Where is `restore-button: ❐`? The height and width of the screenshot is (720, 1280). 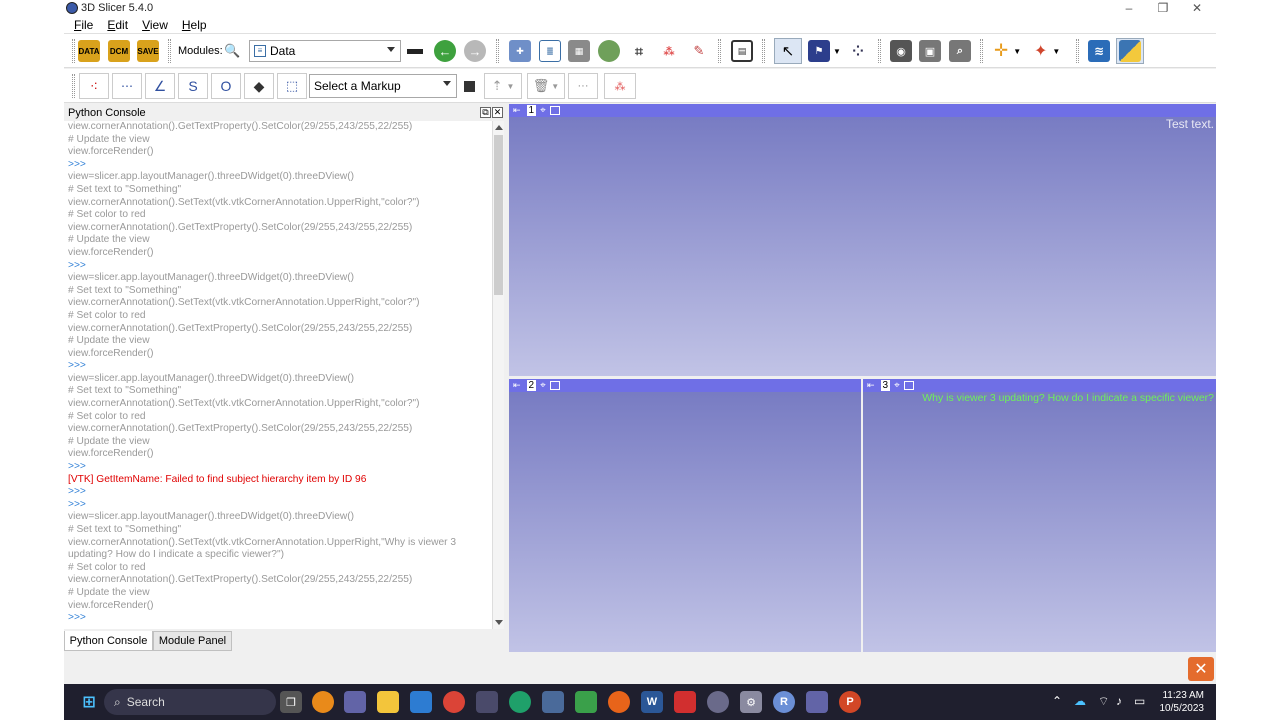
restore-button: ❐ is located at coordinates (1163, 8).